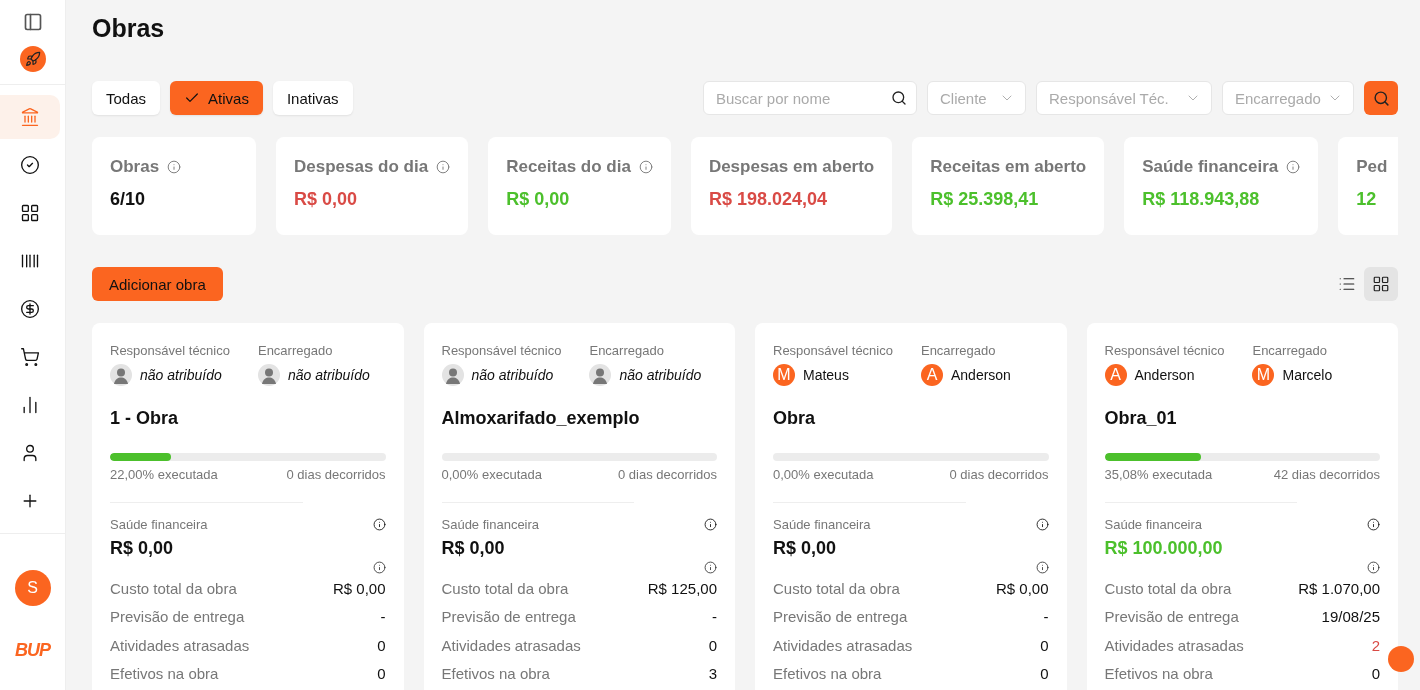 The height and width of the screenshot is (690, 1420). I want to click on stat-label: Receitas em aberto, so click(1008, 167).